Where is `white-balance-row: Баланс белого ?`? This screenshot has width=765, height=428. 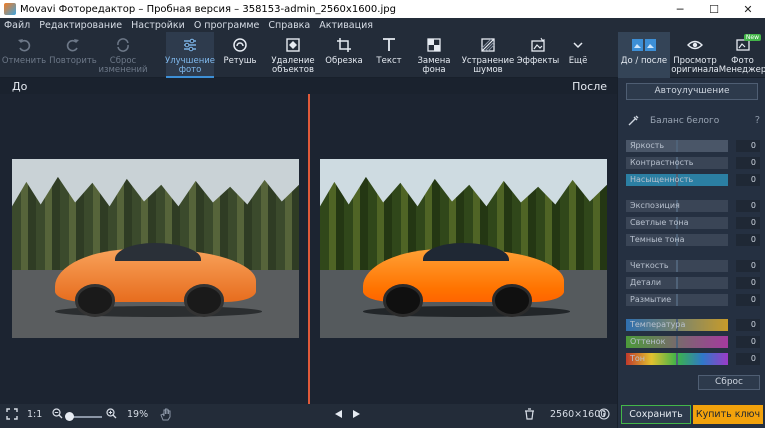
white-balance-row: Баланс белого ? is located at coordinates (693, 122).